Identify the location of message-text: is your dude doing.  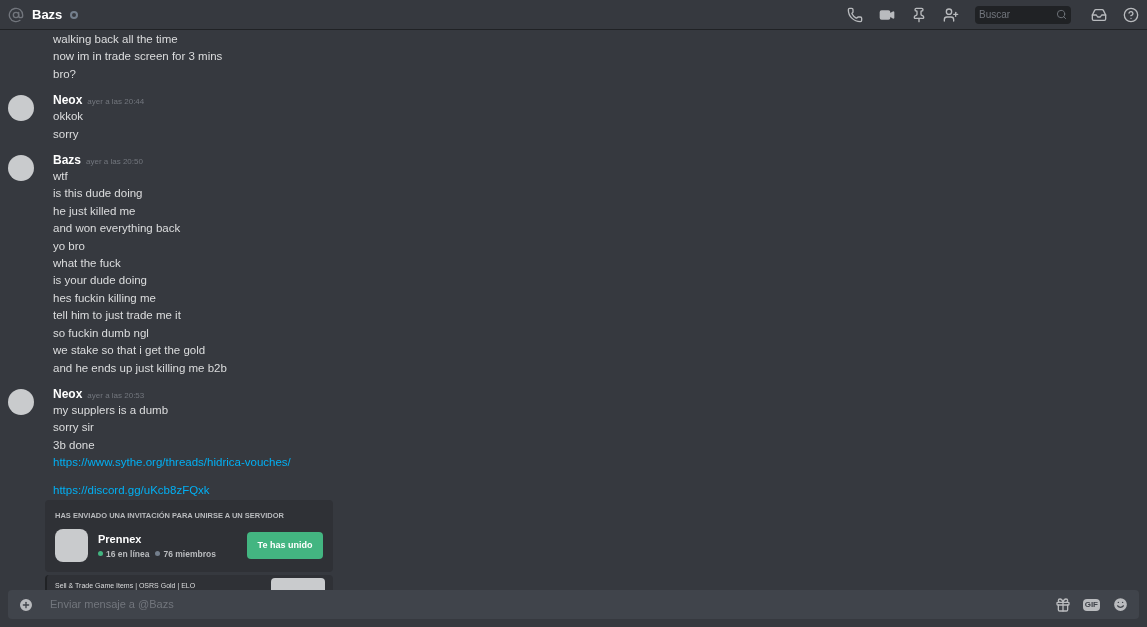
(100, 281).